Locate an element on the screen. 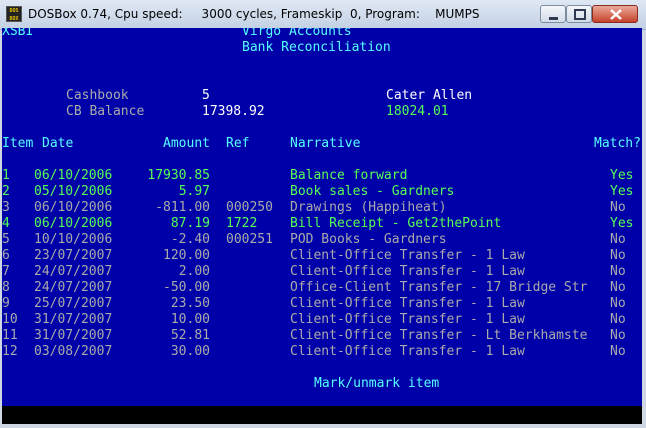 This screenshot has width=646, height=428. row-item: 4 is located at coordinates (6, 223).